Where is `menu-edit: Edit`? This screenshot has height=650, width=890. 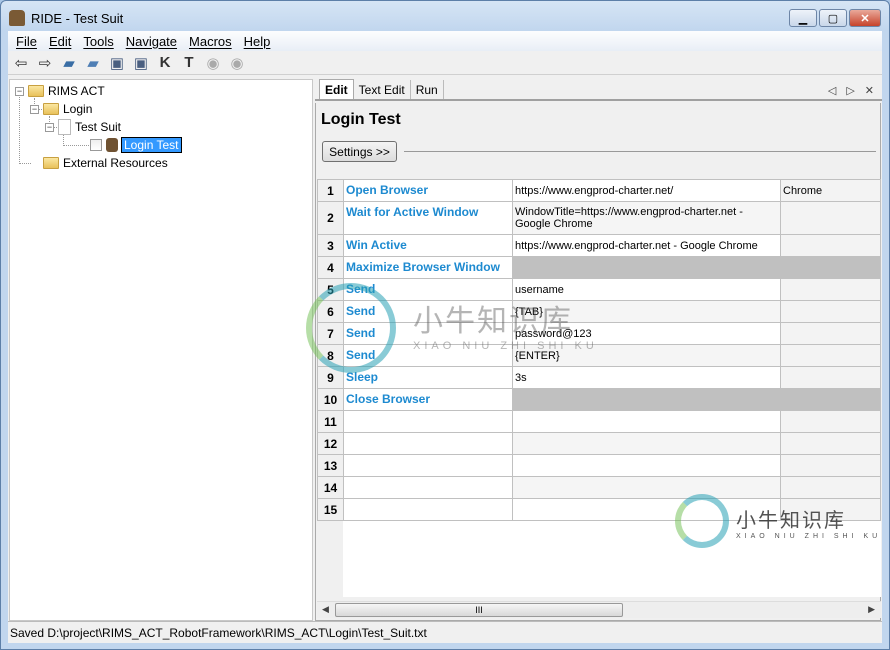
menu-edit: Edit is located at coordinates (60, 41).